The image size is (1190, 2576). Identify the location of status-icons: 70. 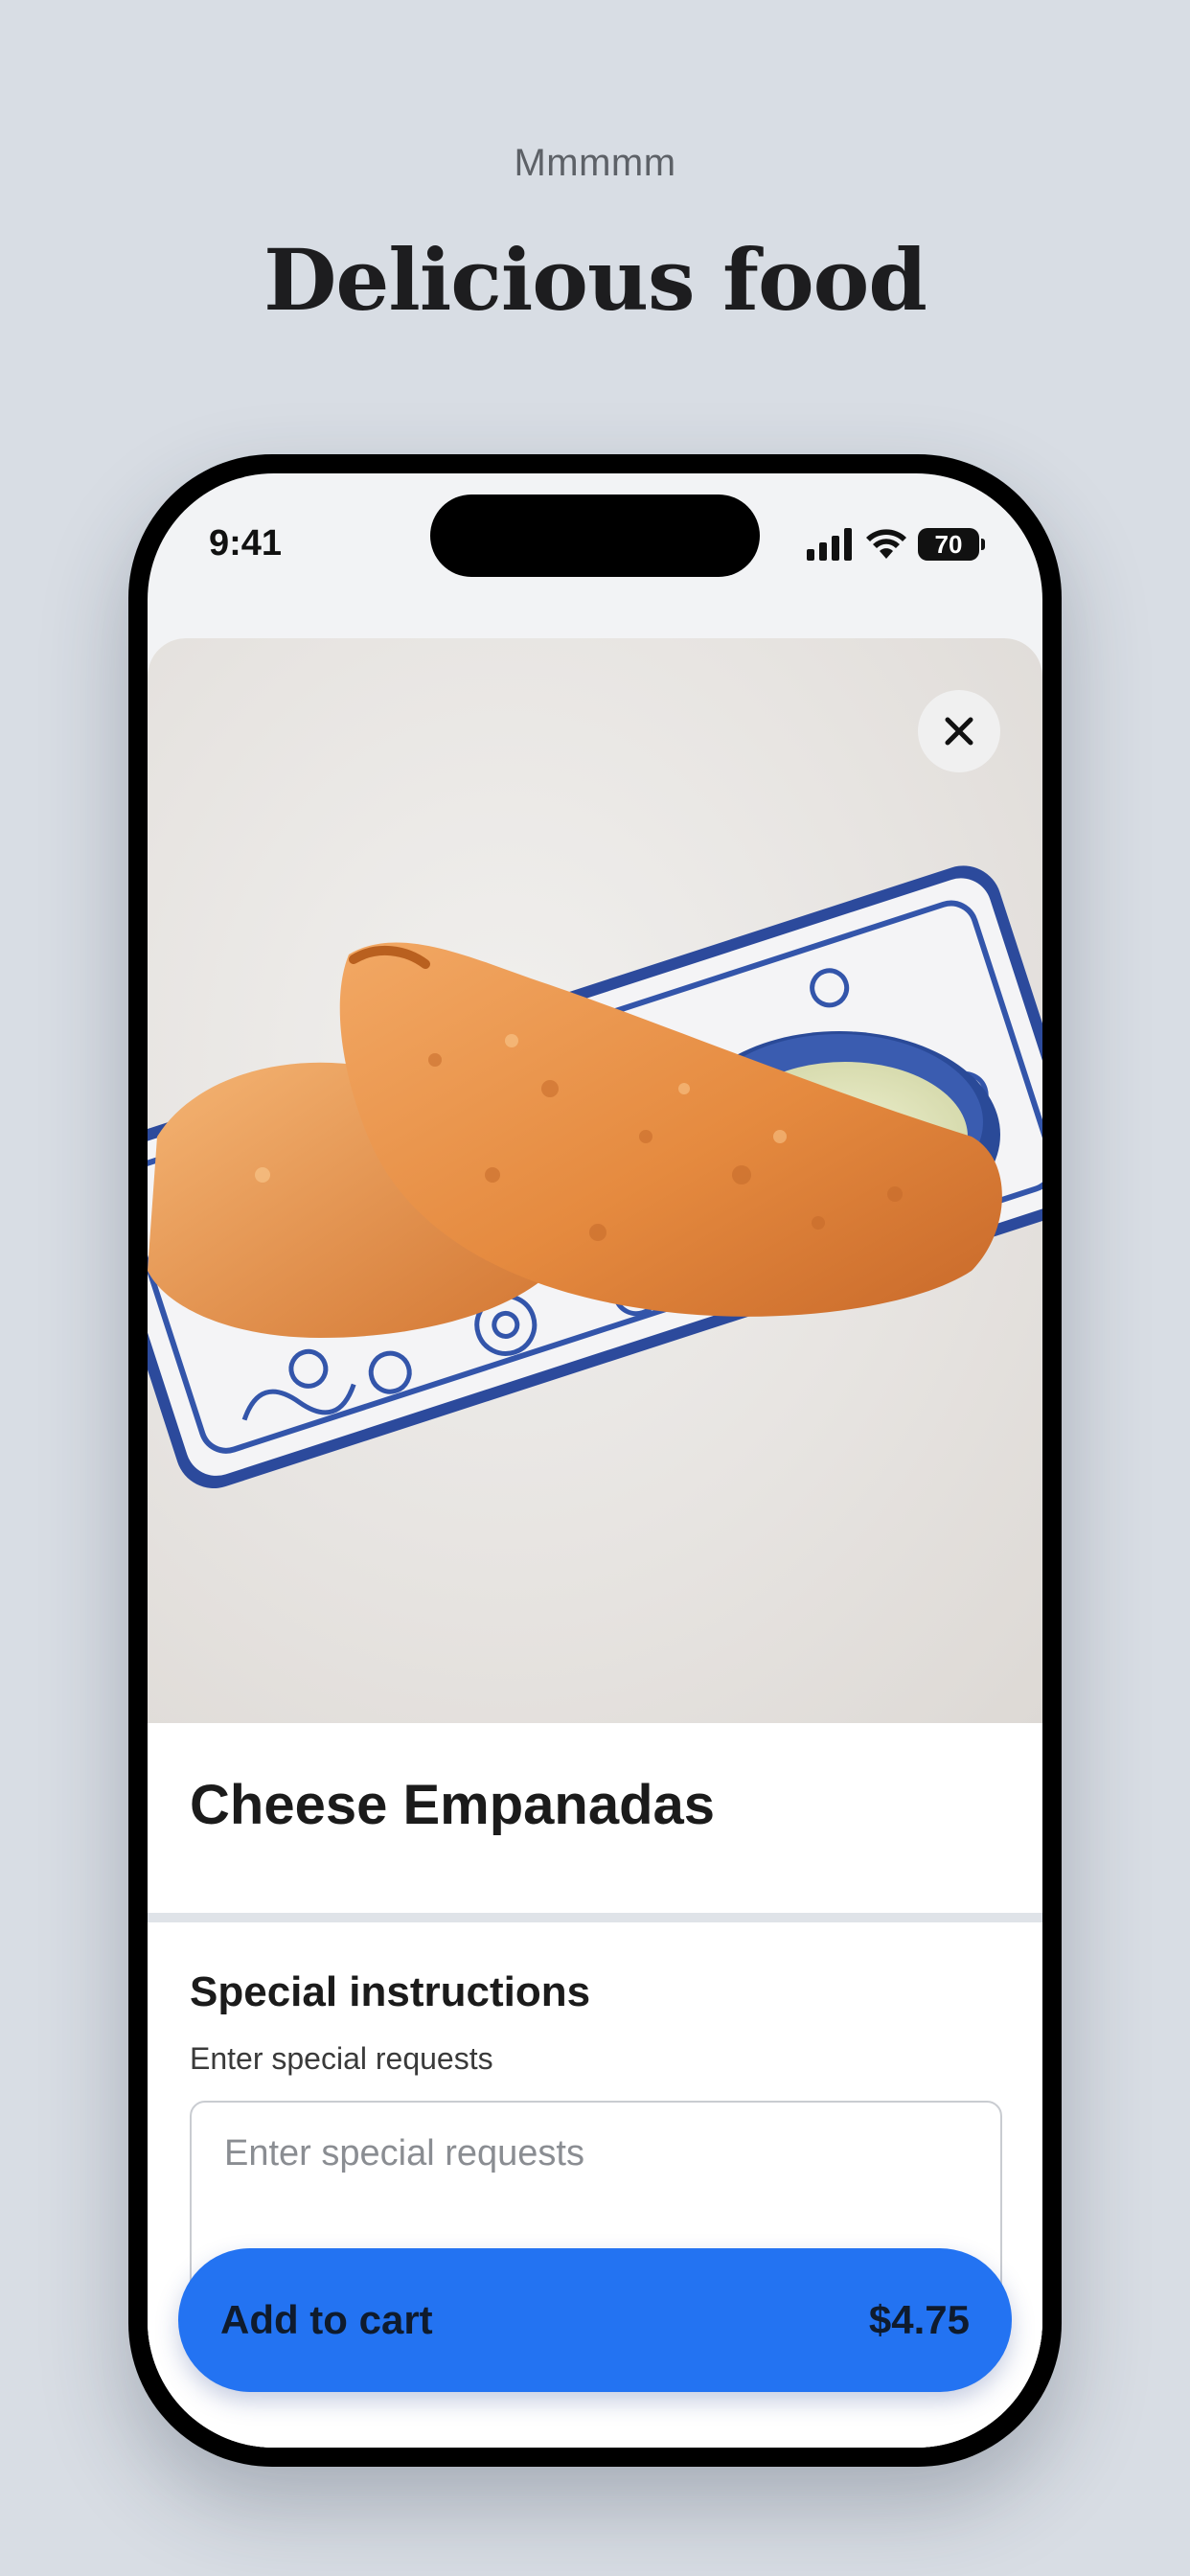
(896, 544).